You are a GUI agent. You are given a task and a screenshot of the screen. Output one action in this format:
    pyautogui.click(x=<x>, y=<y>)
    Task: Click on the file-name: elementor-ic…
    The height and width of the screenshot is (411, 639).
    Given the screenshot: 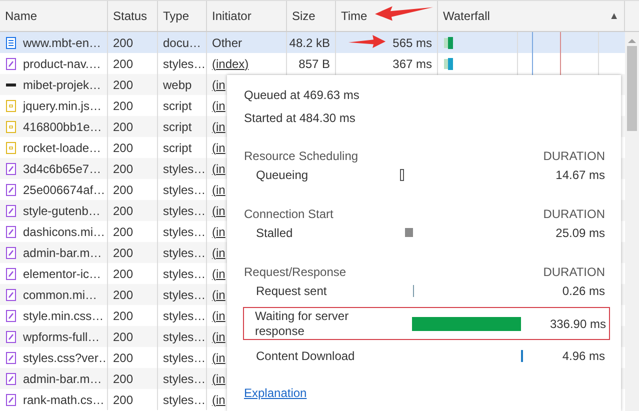 What is the action you would take?
    pyautogui.click(x=62, y=273)
    